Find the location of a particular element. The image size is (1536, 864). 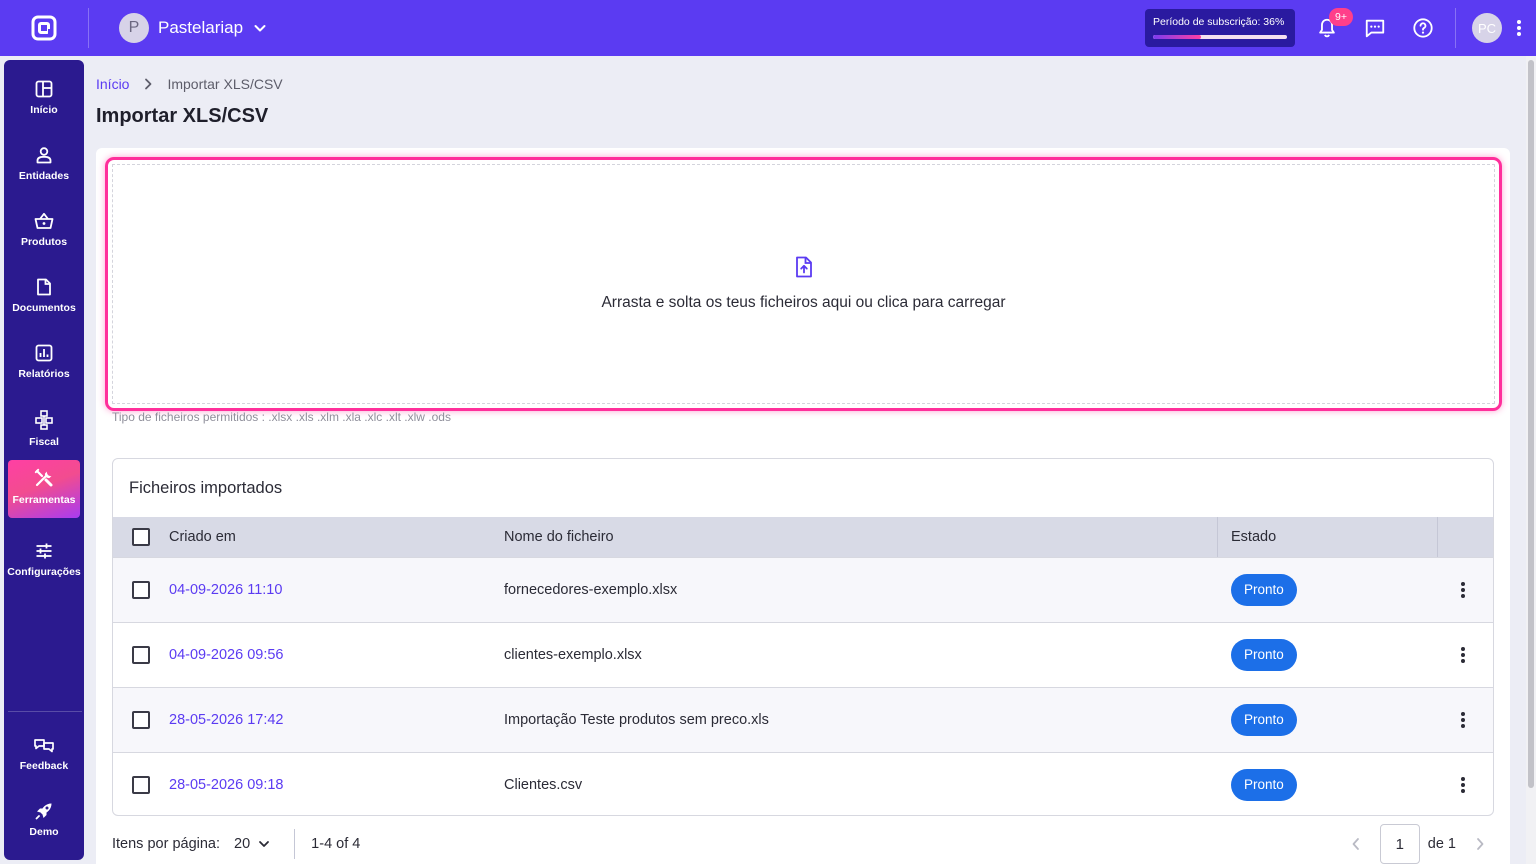

sidebar-item-label: Entidades is located at coordinates (44, 176).